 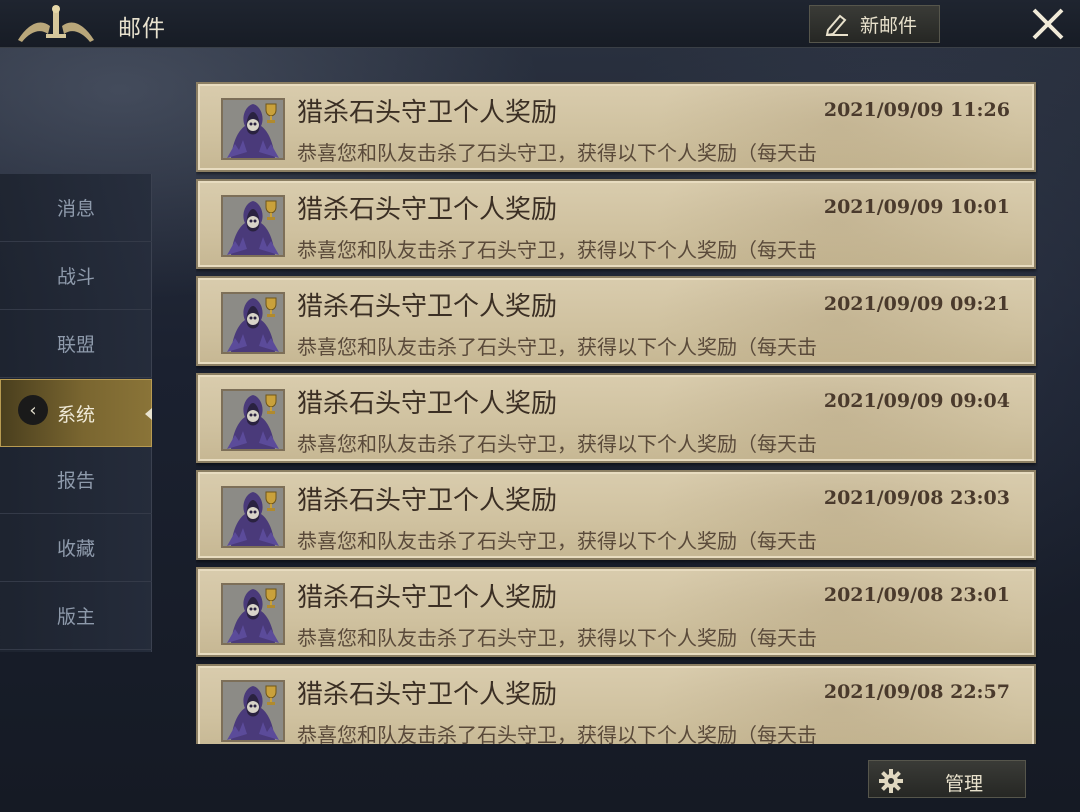 What do you see at coordinates (540, 24) in the screenshot?
I see `header-bar: 邮件 新邮件` at bounding box center [540, 24].